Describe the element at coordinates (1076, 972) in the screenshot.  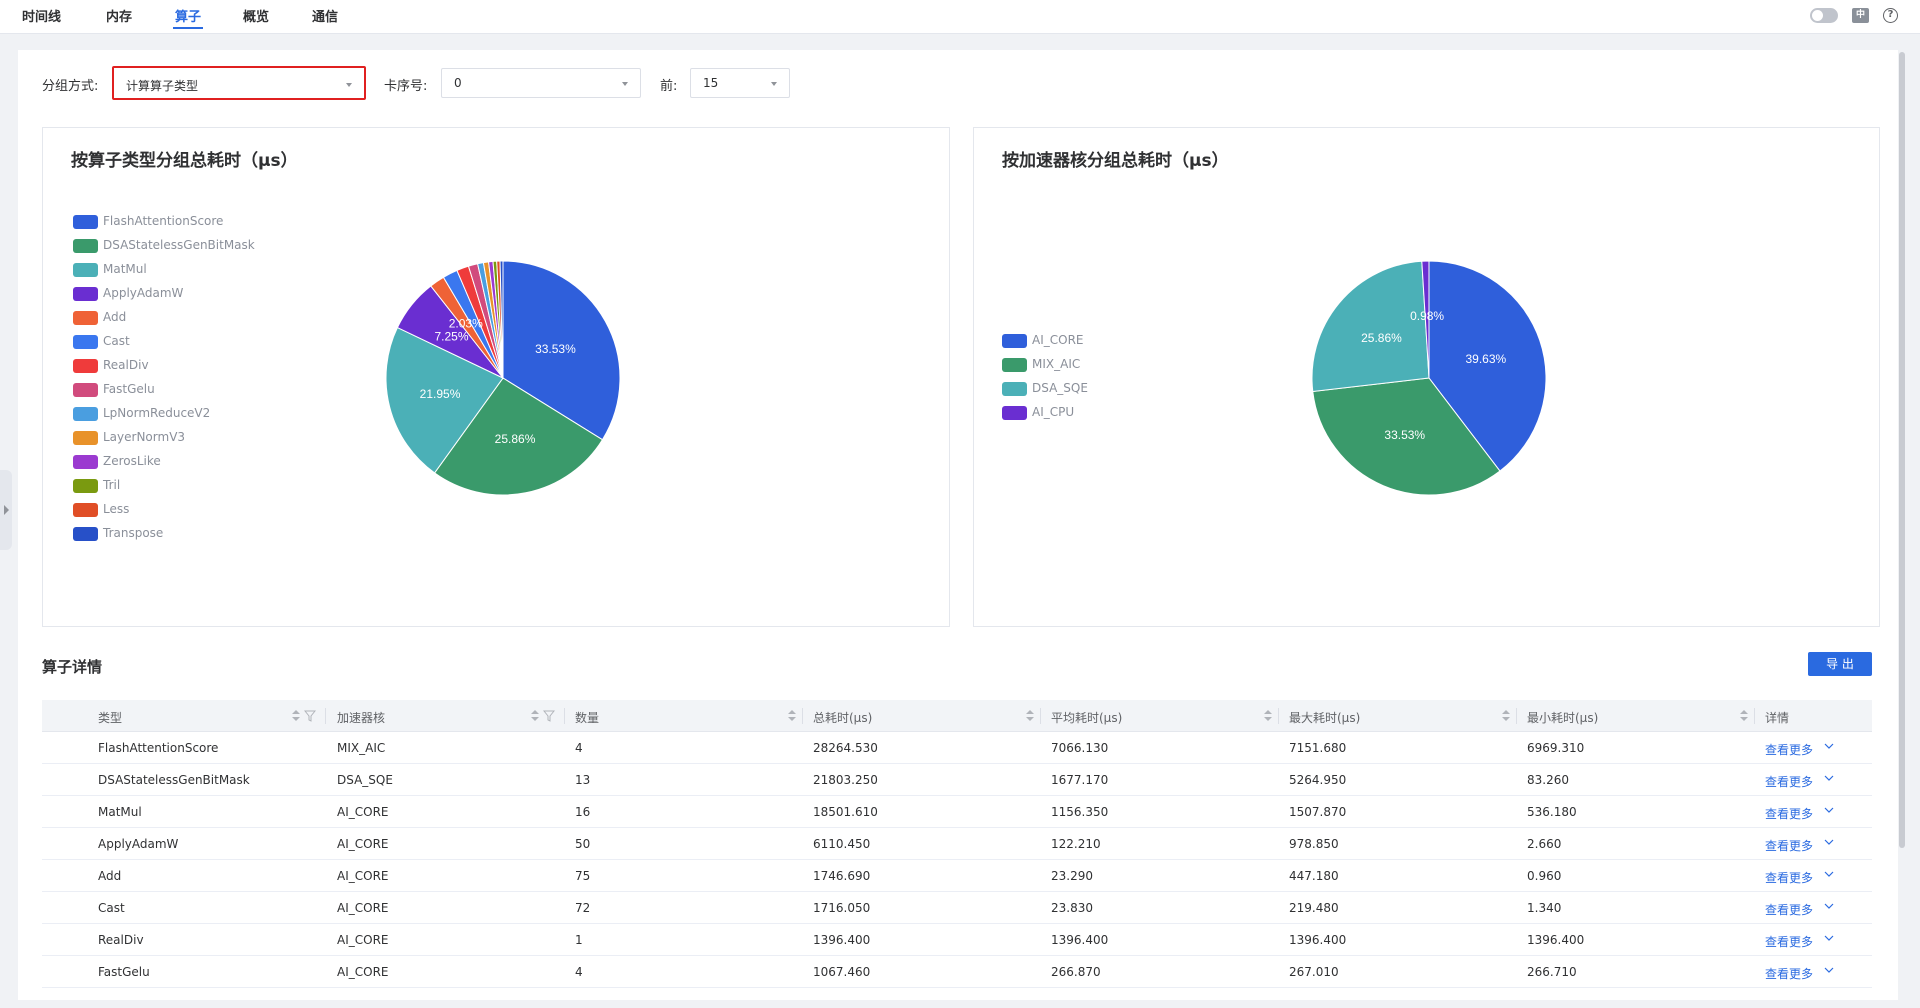
I see `table-cell: 266.870` at that location.